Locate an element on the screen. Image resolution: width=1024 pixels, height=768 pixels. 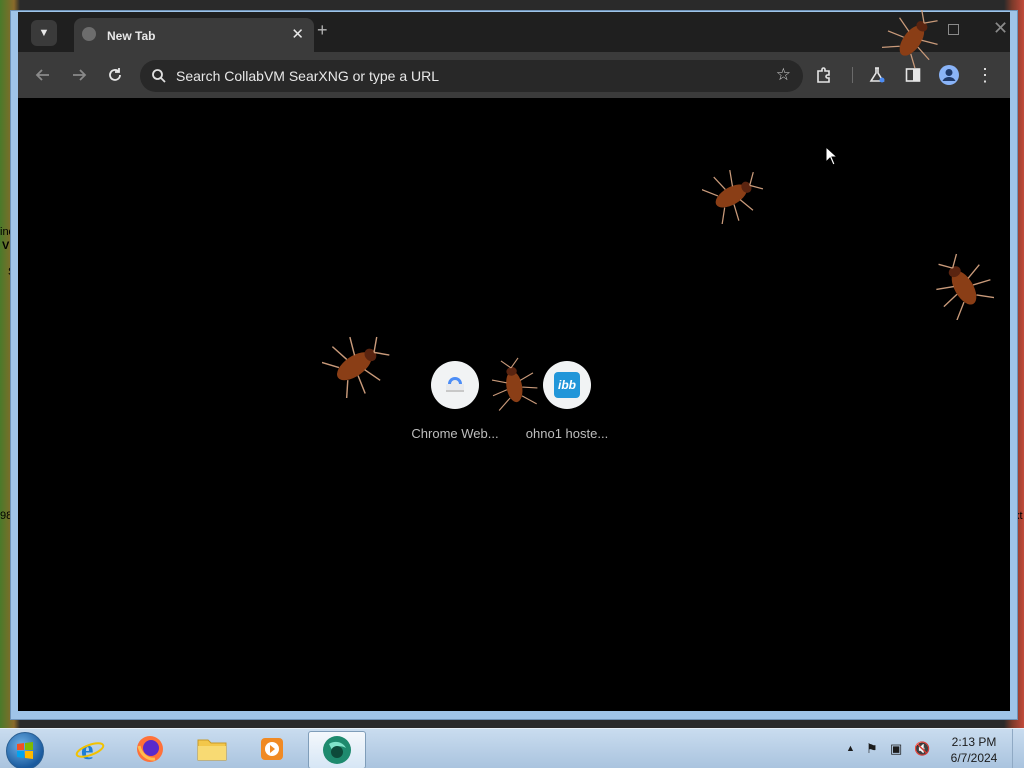
back-button is located at coordinates (43, 75).